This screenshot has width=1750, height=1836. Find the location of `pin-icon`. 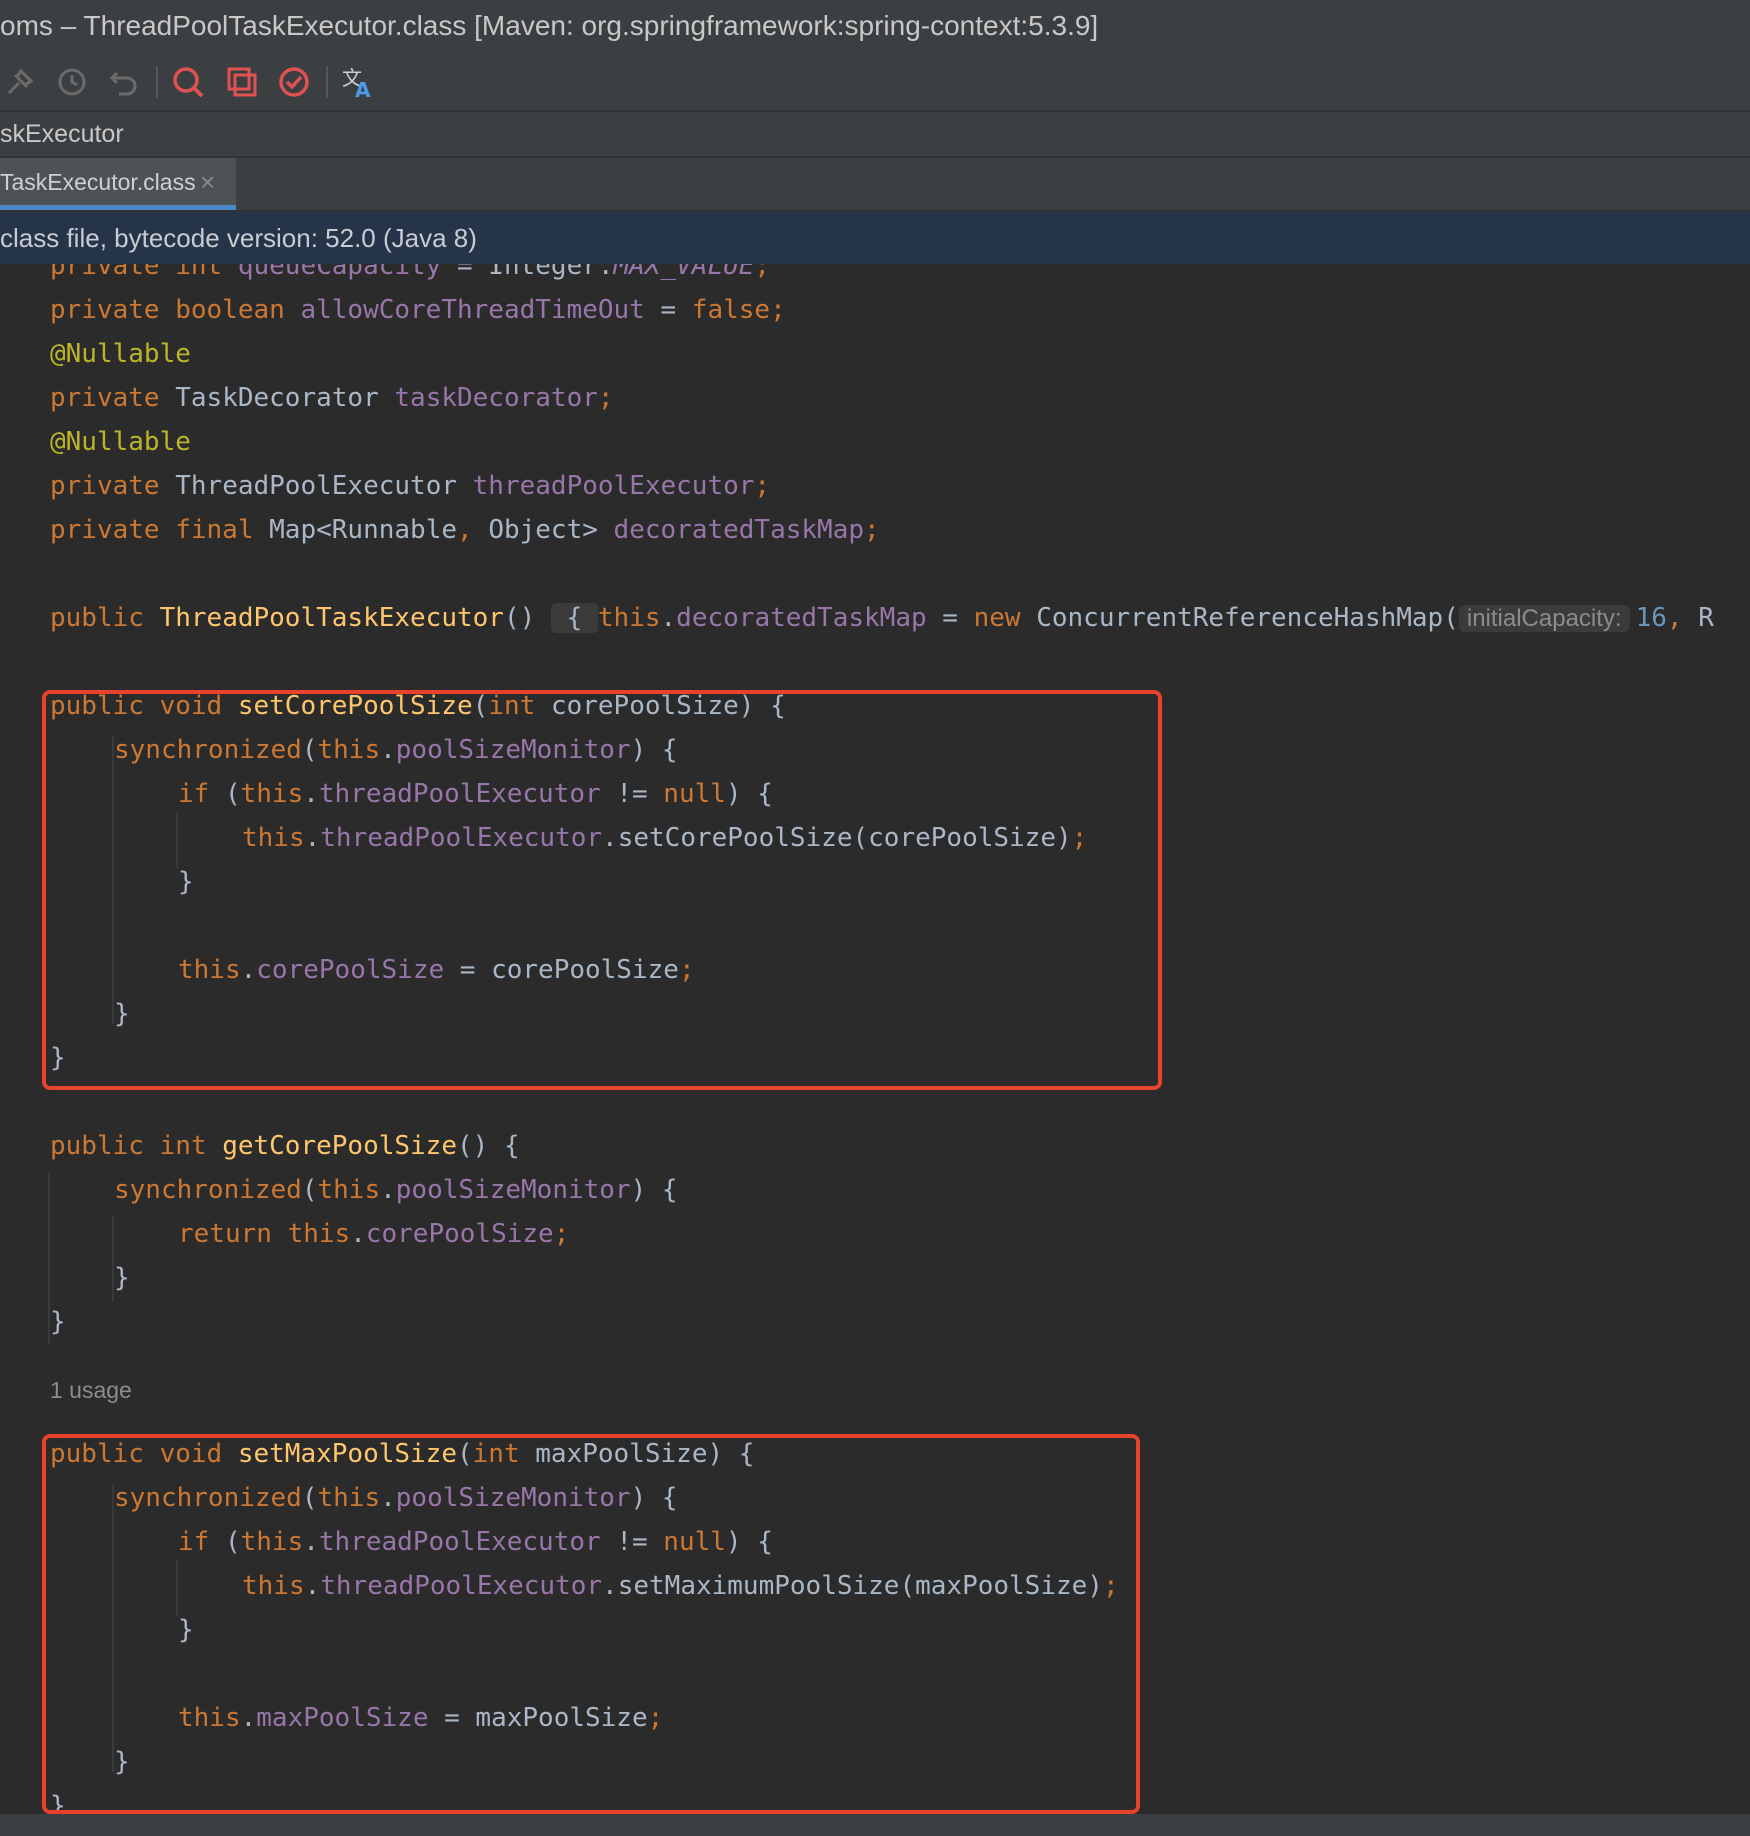

pin-icon is located at coordinates (20, 82).